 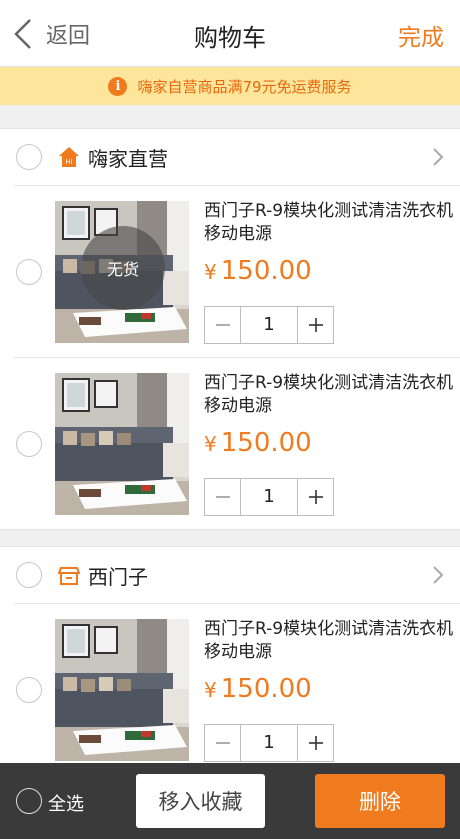 I want to click on product-image: 无货, so click(x=122, y=272).